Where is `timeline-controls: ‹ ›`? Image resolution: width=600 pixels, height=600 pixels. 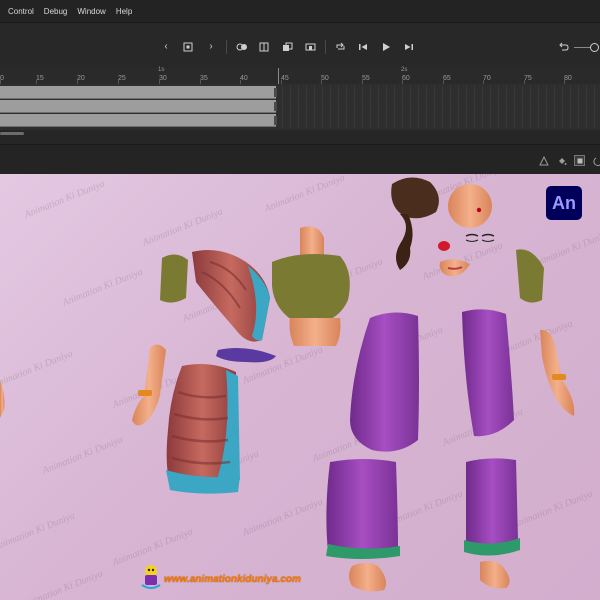 timeline-controls: ‹ › is located at coordinates (300, 45).